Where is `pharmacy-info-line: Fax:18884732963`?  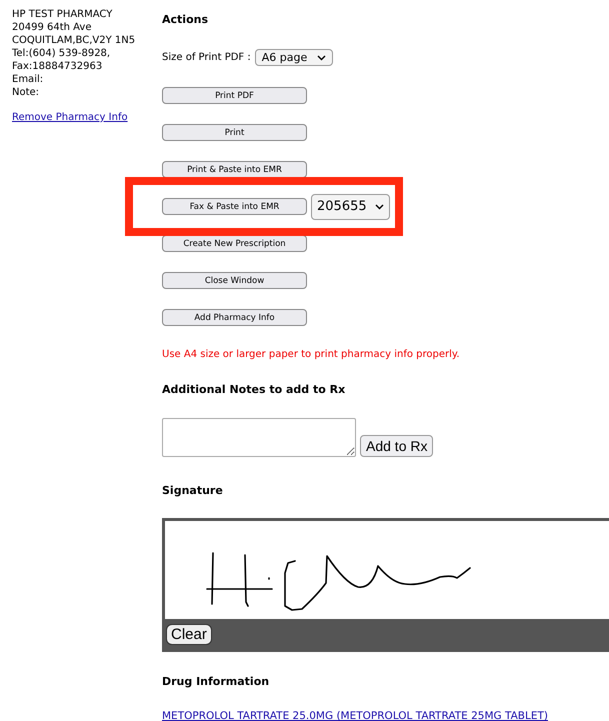
pharmacy-info-line: Fax:18884732963 is located at coordinates (58, 66).